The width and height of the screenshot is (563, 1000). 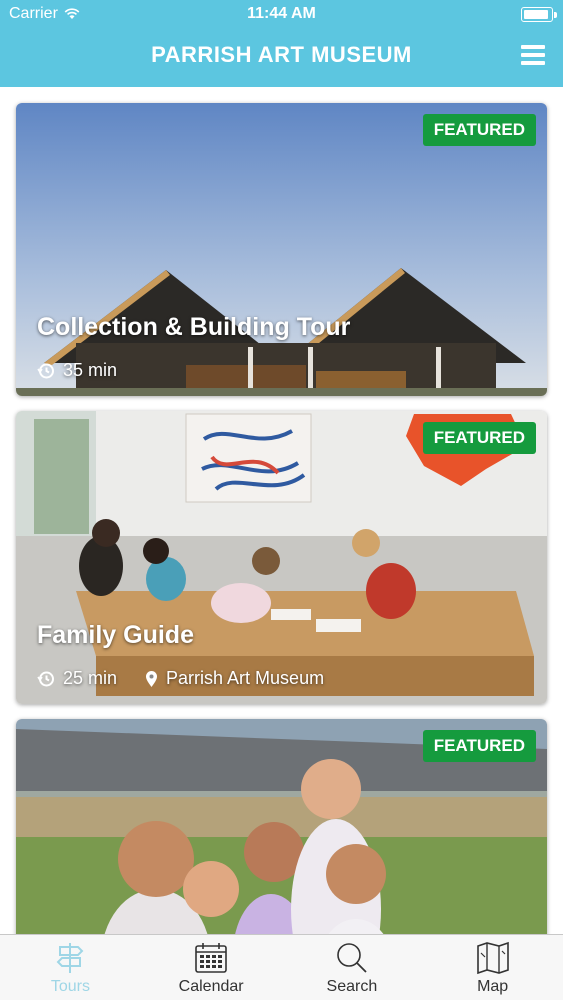 I want to click on battery-icon, so click(x=539, y=14).